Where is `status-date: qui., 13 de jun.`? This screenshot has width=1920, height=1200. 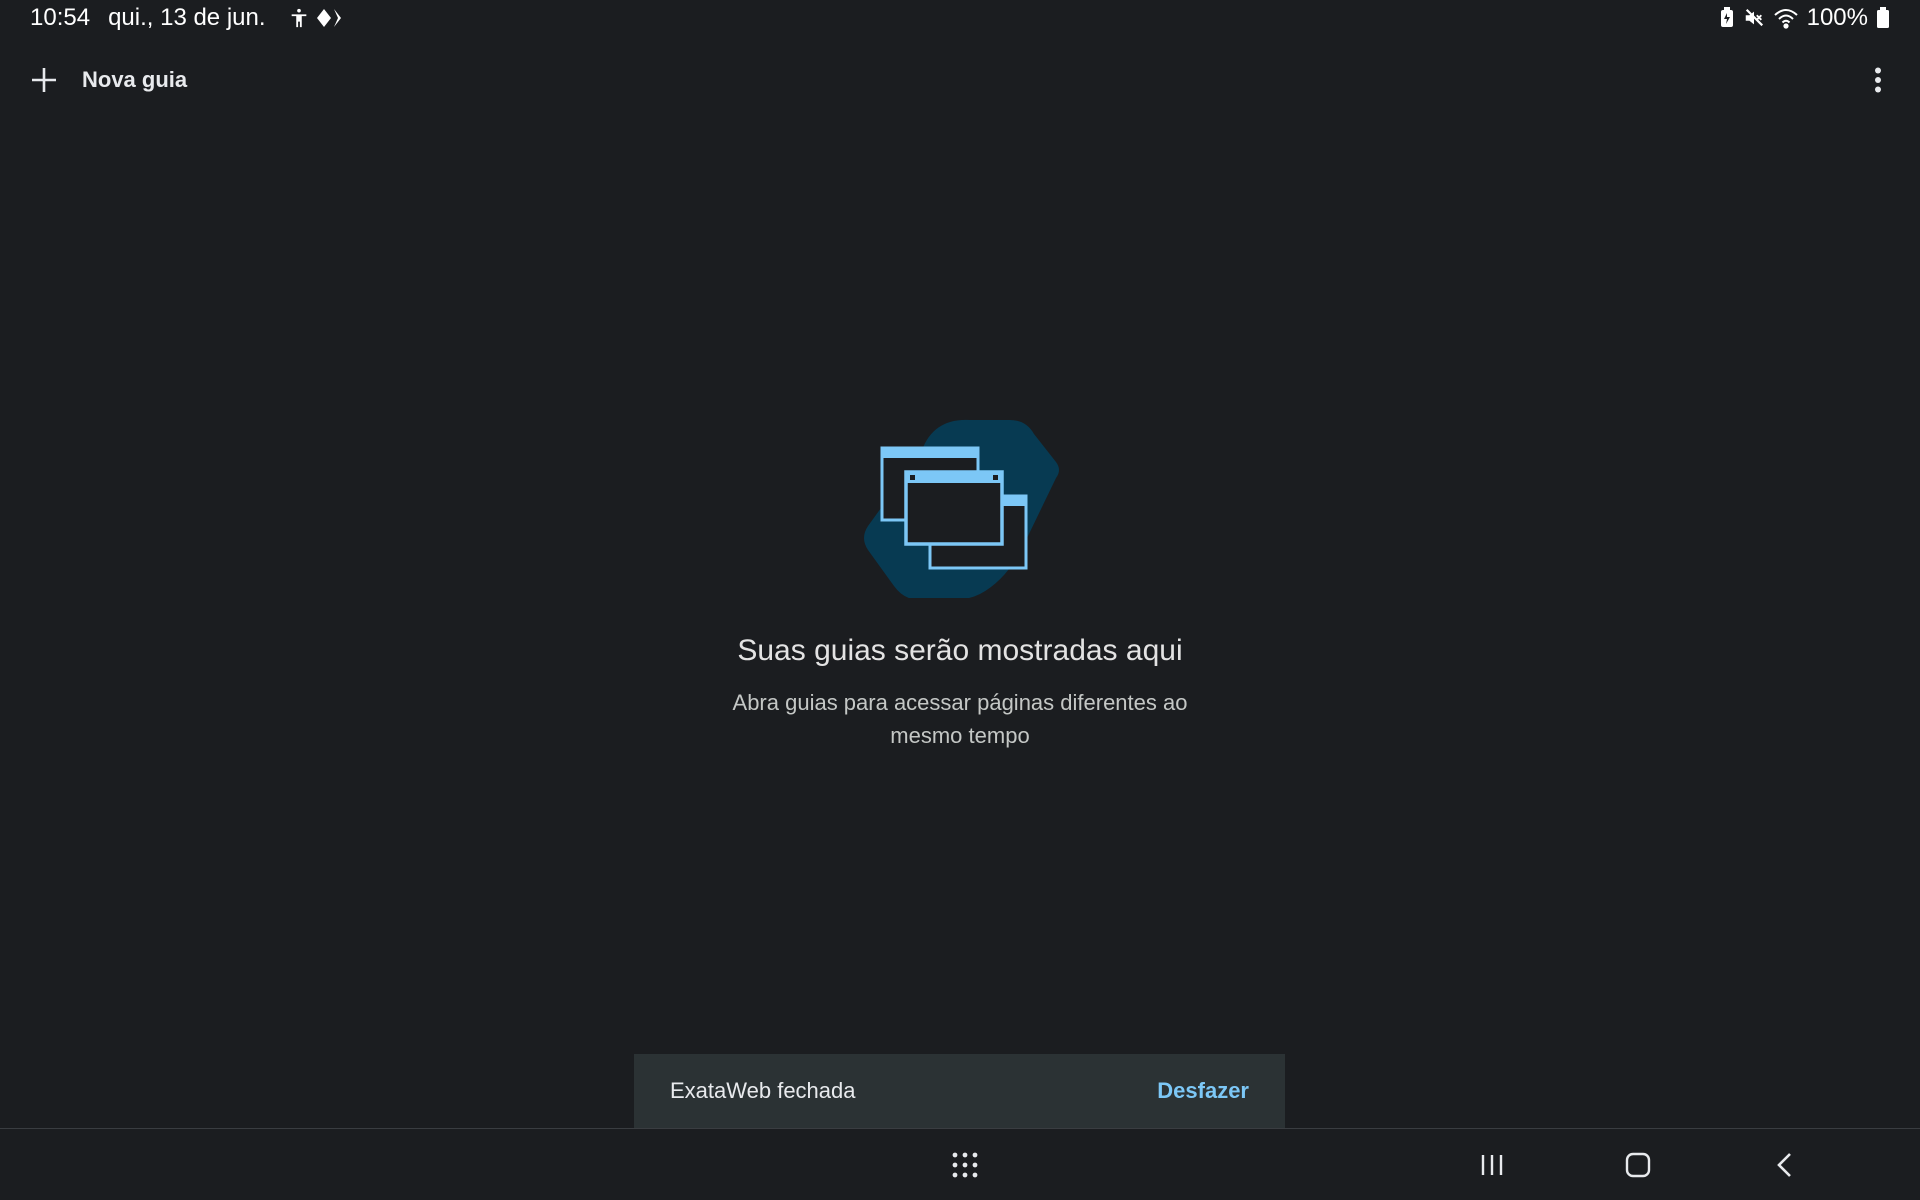 status-date: qui., 13 de jun. is located at coordinates (187, 17).